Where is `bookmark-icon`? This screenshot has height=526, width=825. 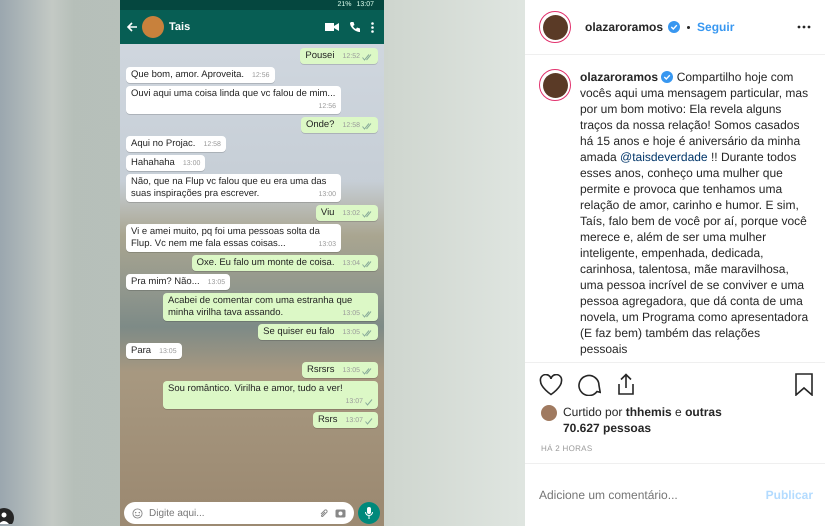 bookmark-icon is located at coordinates (804, 384).